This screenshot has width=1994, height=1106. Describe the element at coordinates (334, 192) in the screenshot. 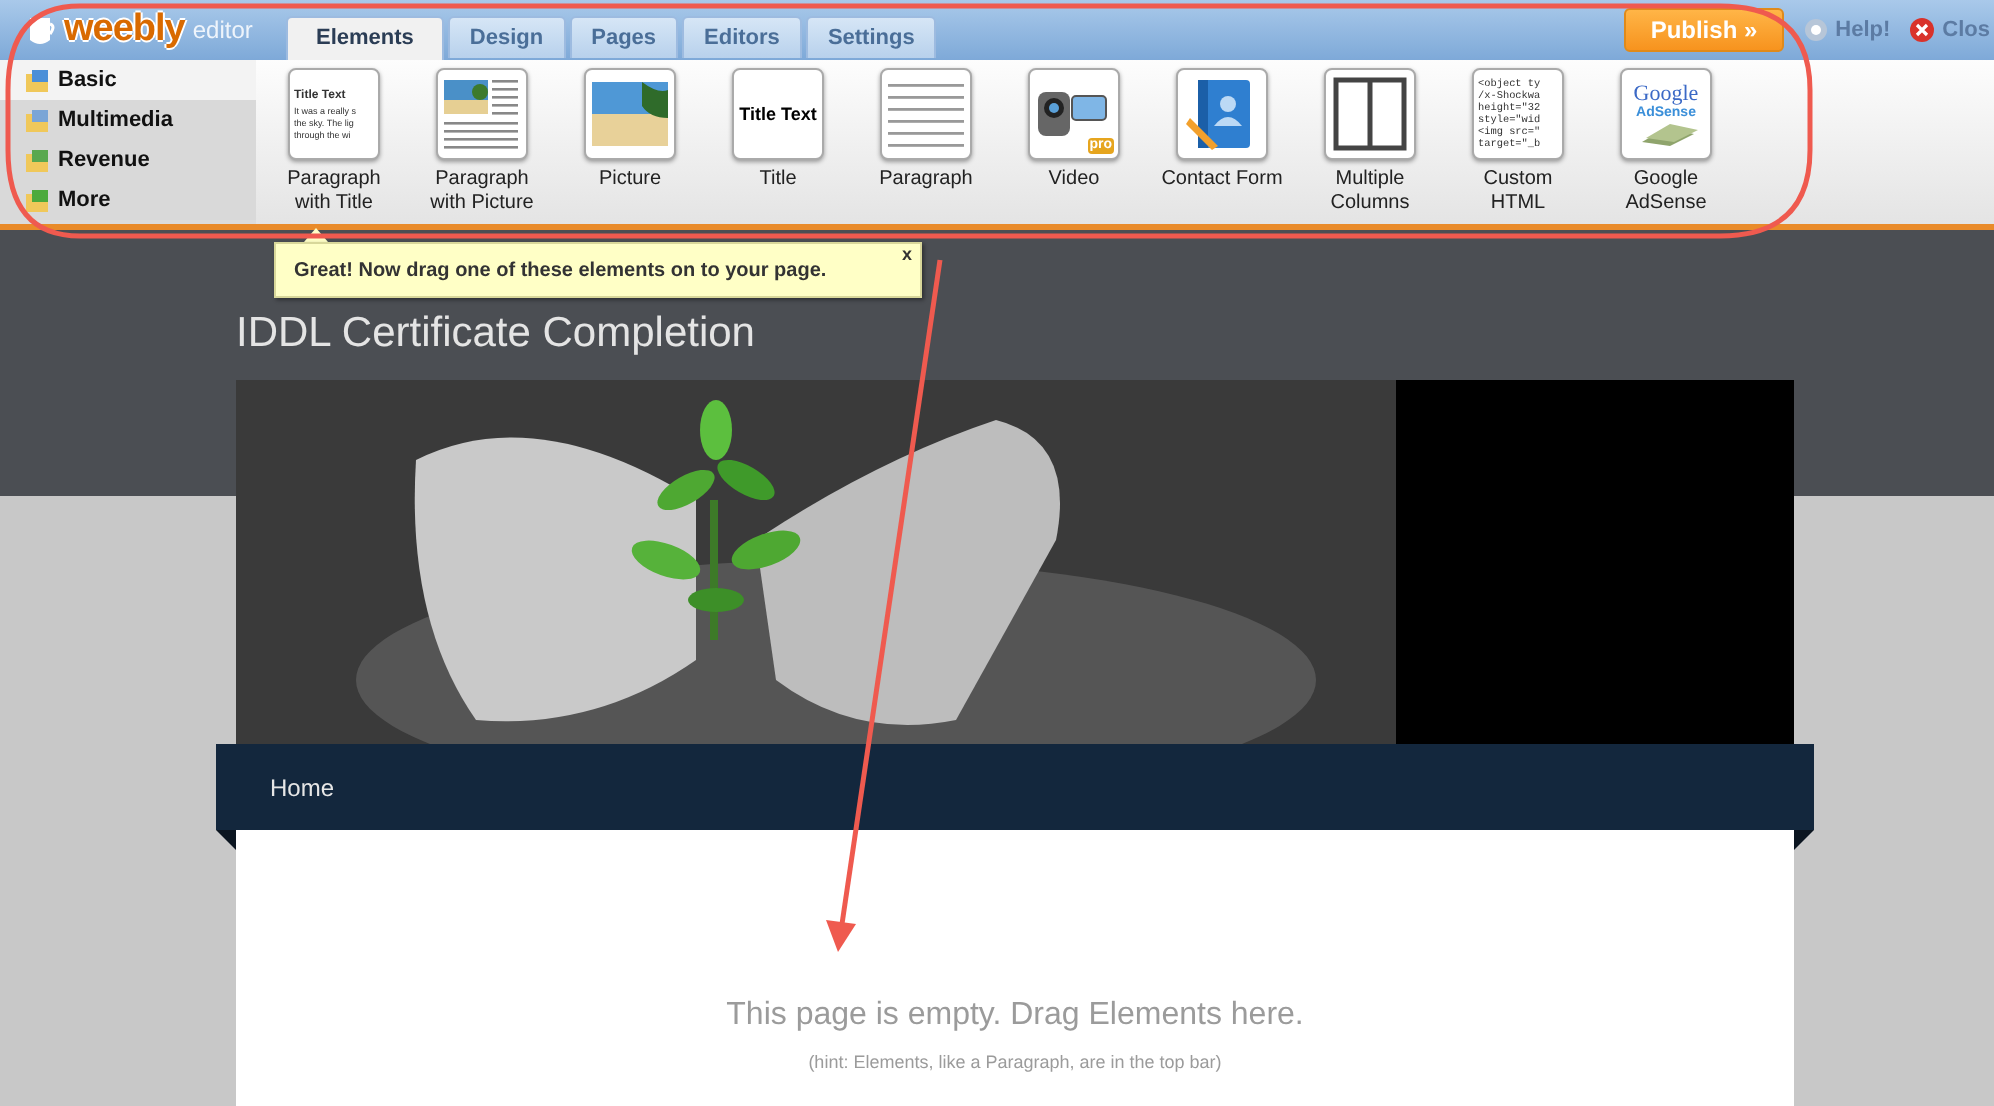

I see `element-label: Paragraph with Title` at that location.